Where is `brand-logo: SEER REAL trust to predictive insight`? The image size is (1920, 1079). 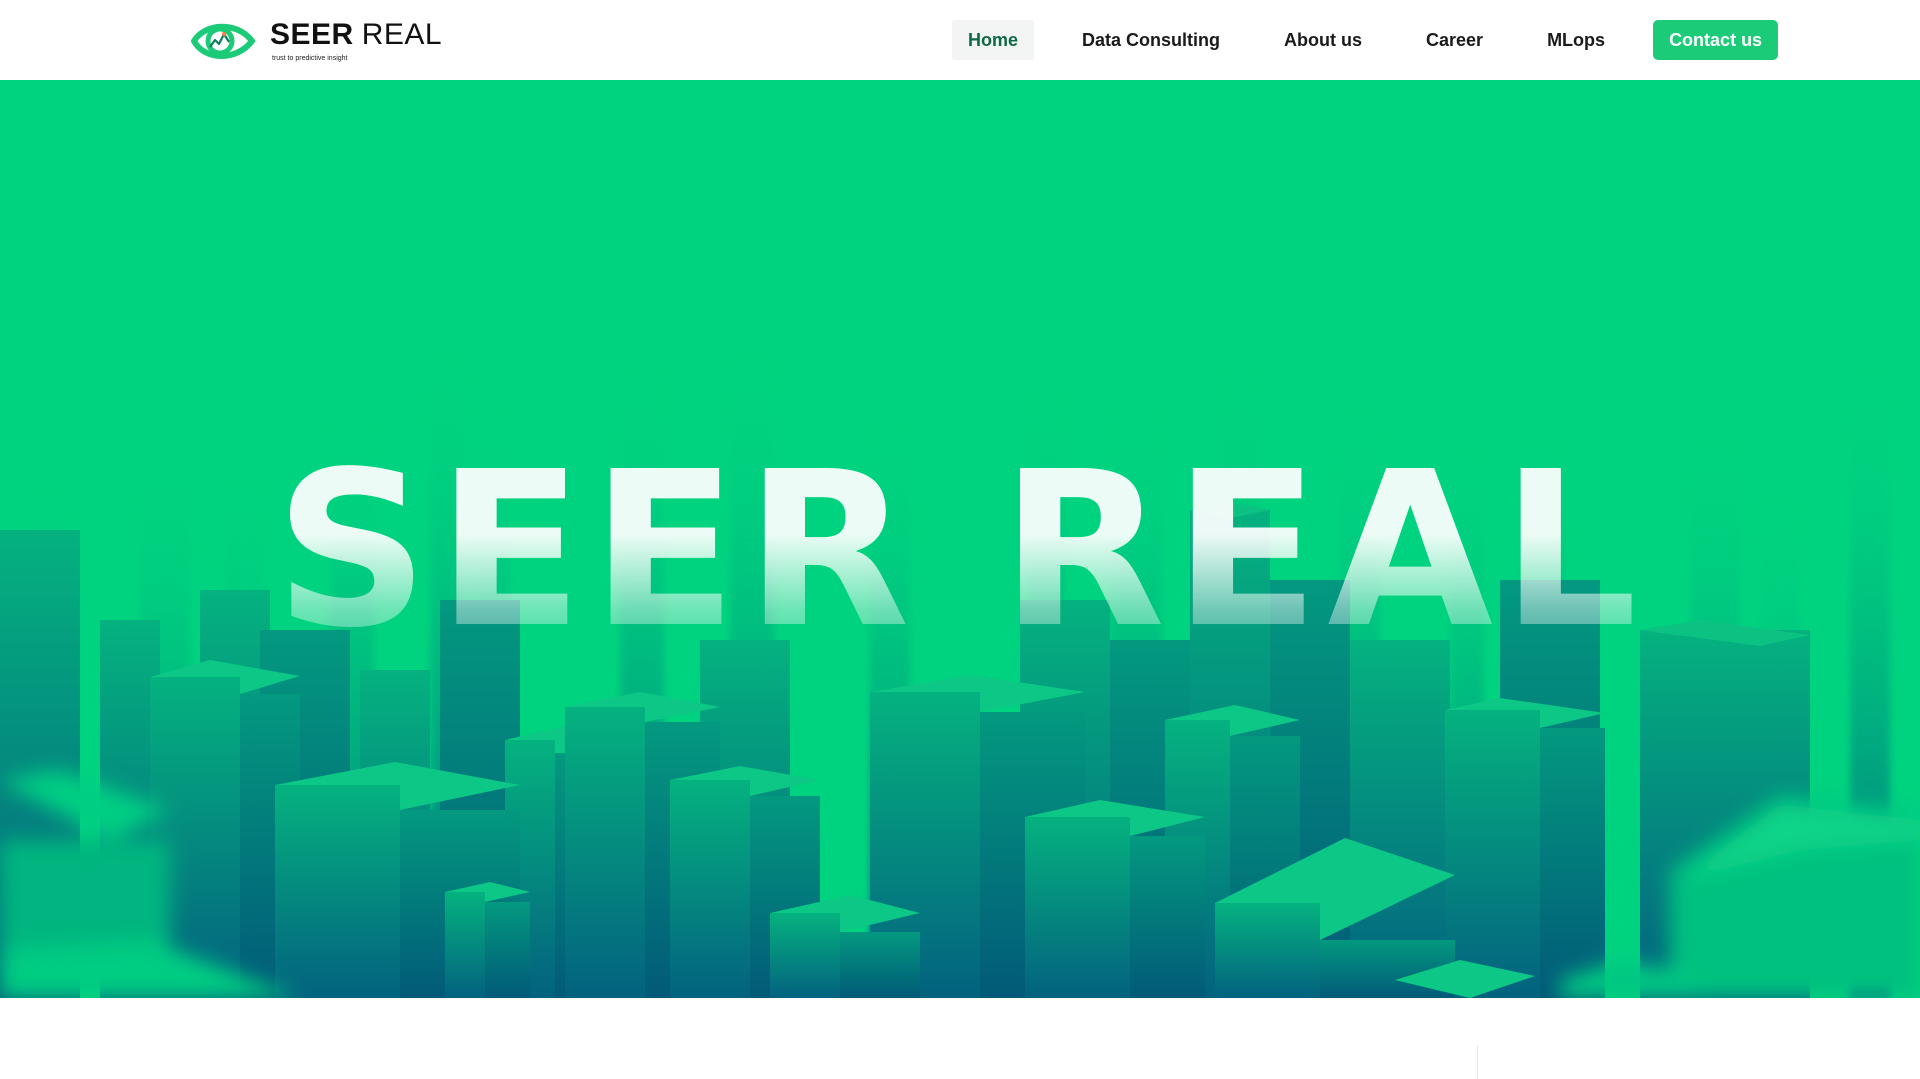
brand-logo: SEER REAL trust to predictive insight is located at coordinates (316, 41).